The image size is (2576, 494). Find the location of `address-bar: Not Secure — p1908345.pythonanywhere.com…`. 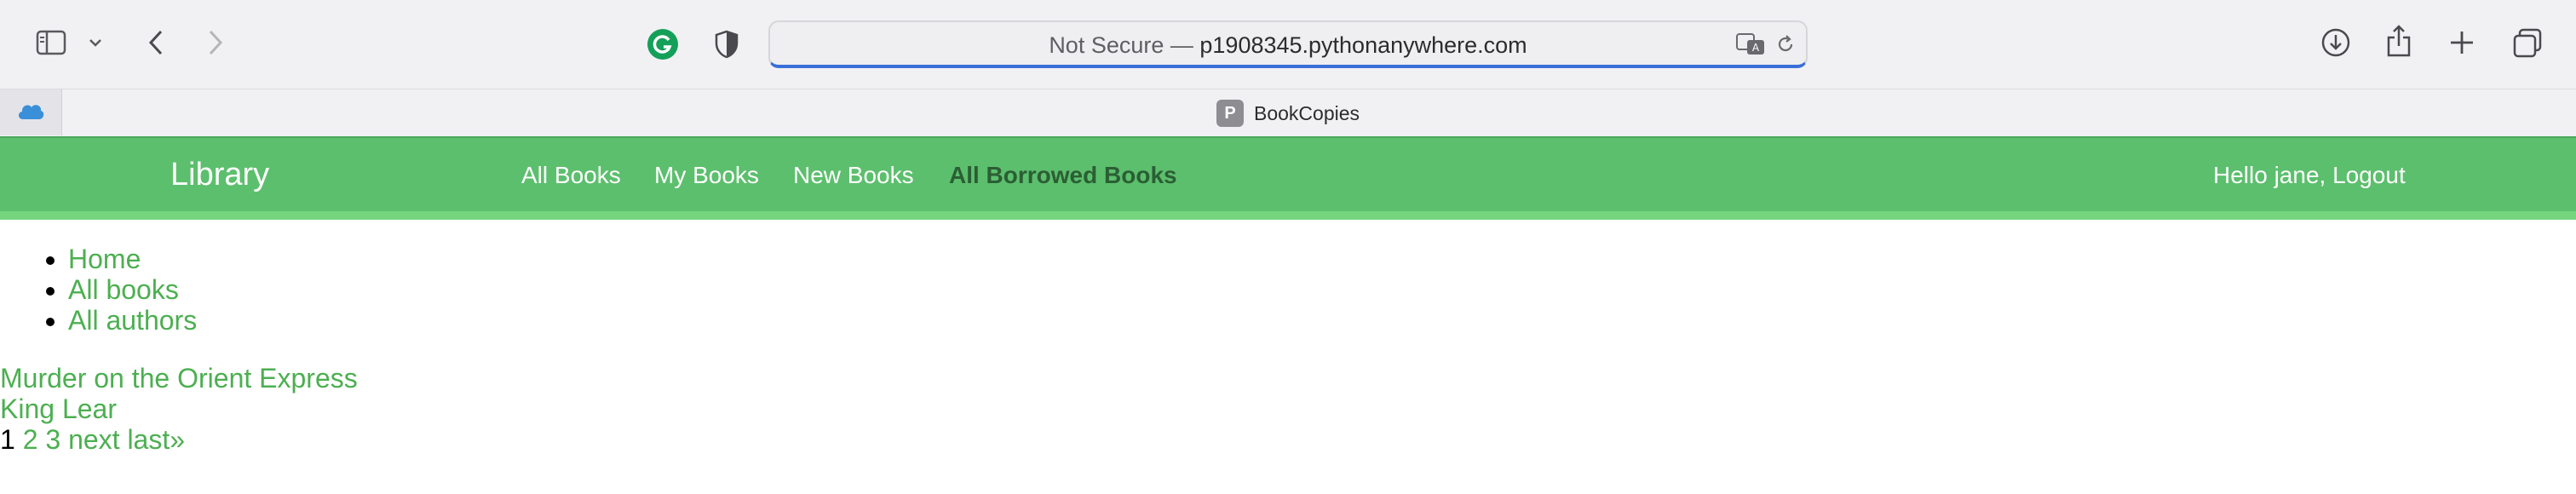

address-bar: Not Secure — p1908345.pythonanywhere.com… is located at coordinates (1288, 44).